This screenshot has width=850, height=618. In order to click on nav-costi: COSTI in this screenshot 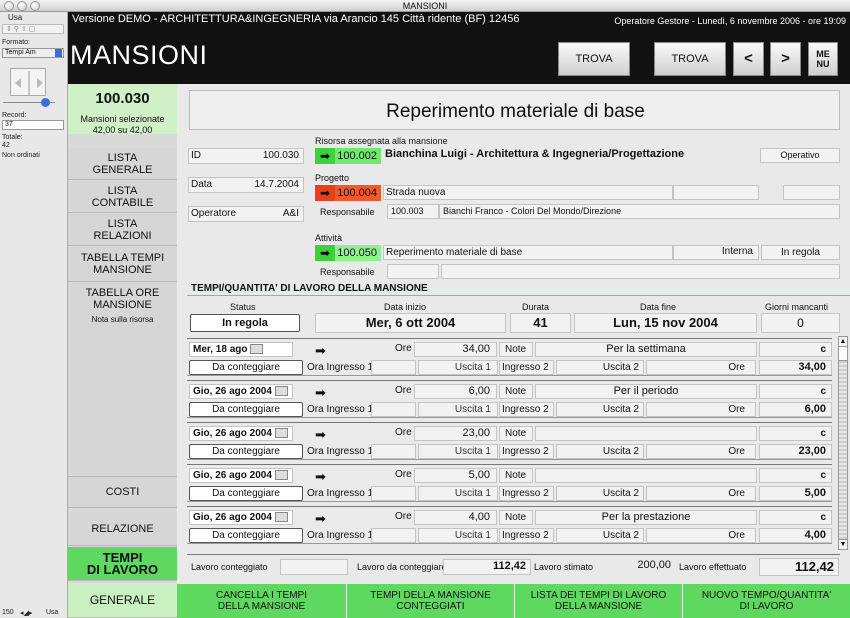, I will do `click(122, 492)`.